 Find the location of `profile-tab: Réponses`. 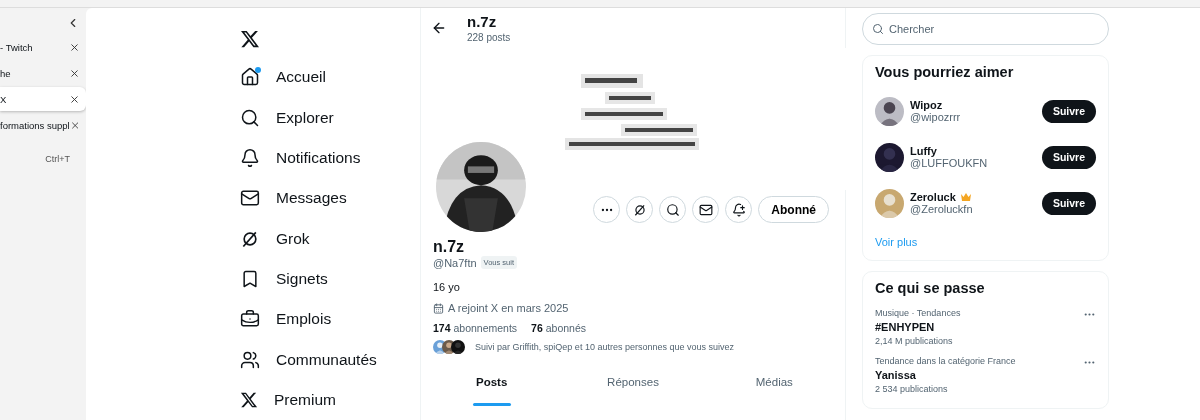

profile-tab: Réponses is located at coordinates (633, 386).